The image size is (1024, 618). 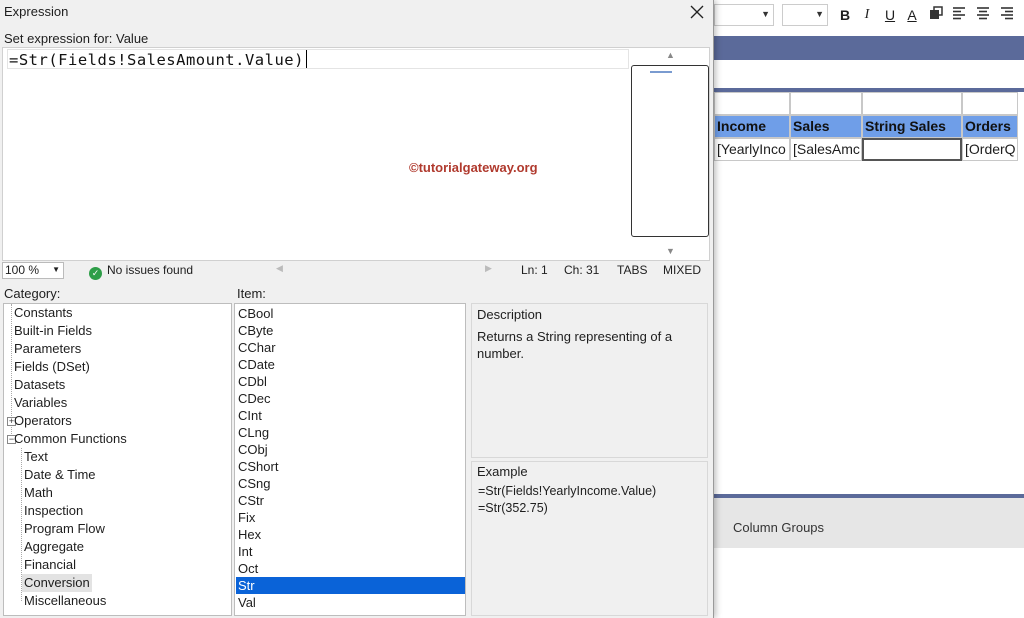 What do you see at coordinates (57, 583) in the screenshot?
I see `category-conversion: Conversion` at bounding box center [57, 583].